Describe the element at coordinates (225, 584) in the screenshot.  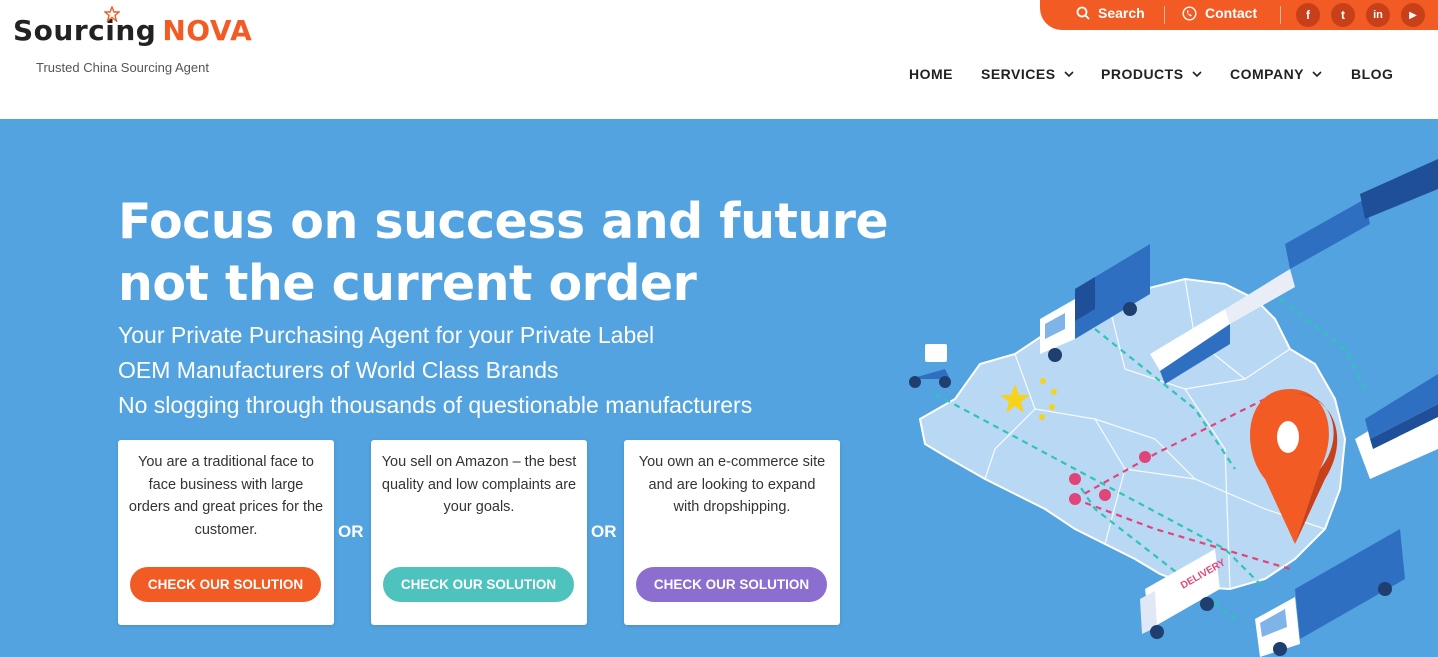
I see `check-solution-button-traditional: CHECK OUR SOLUTION` at that location.